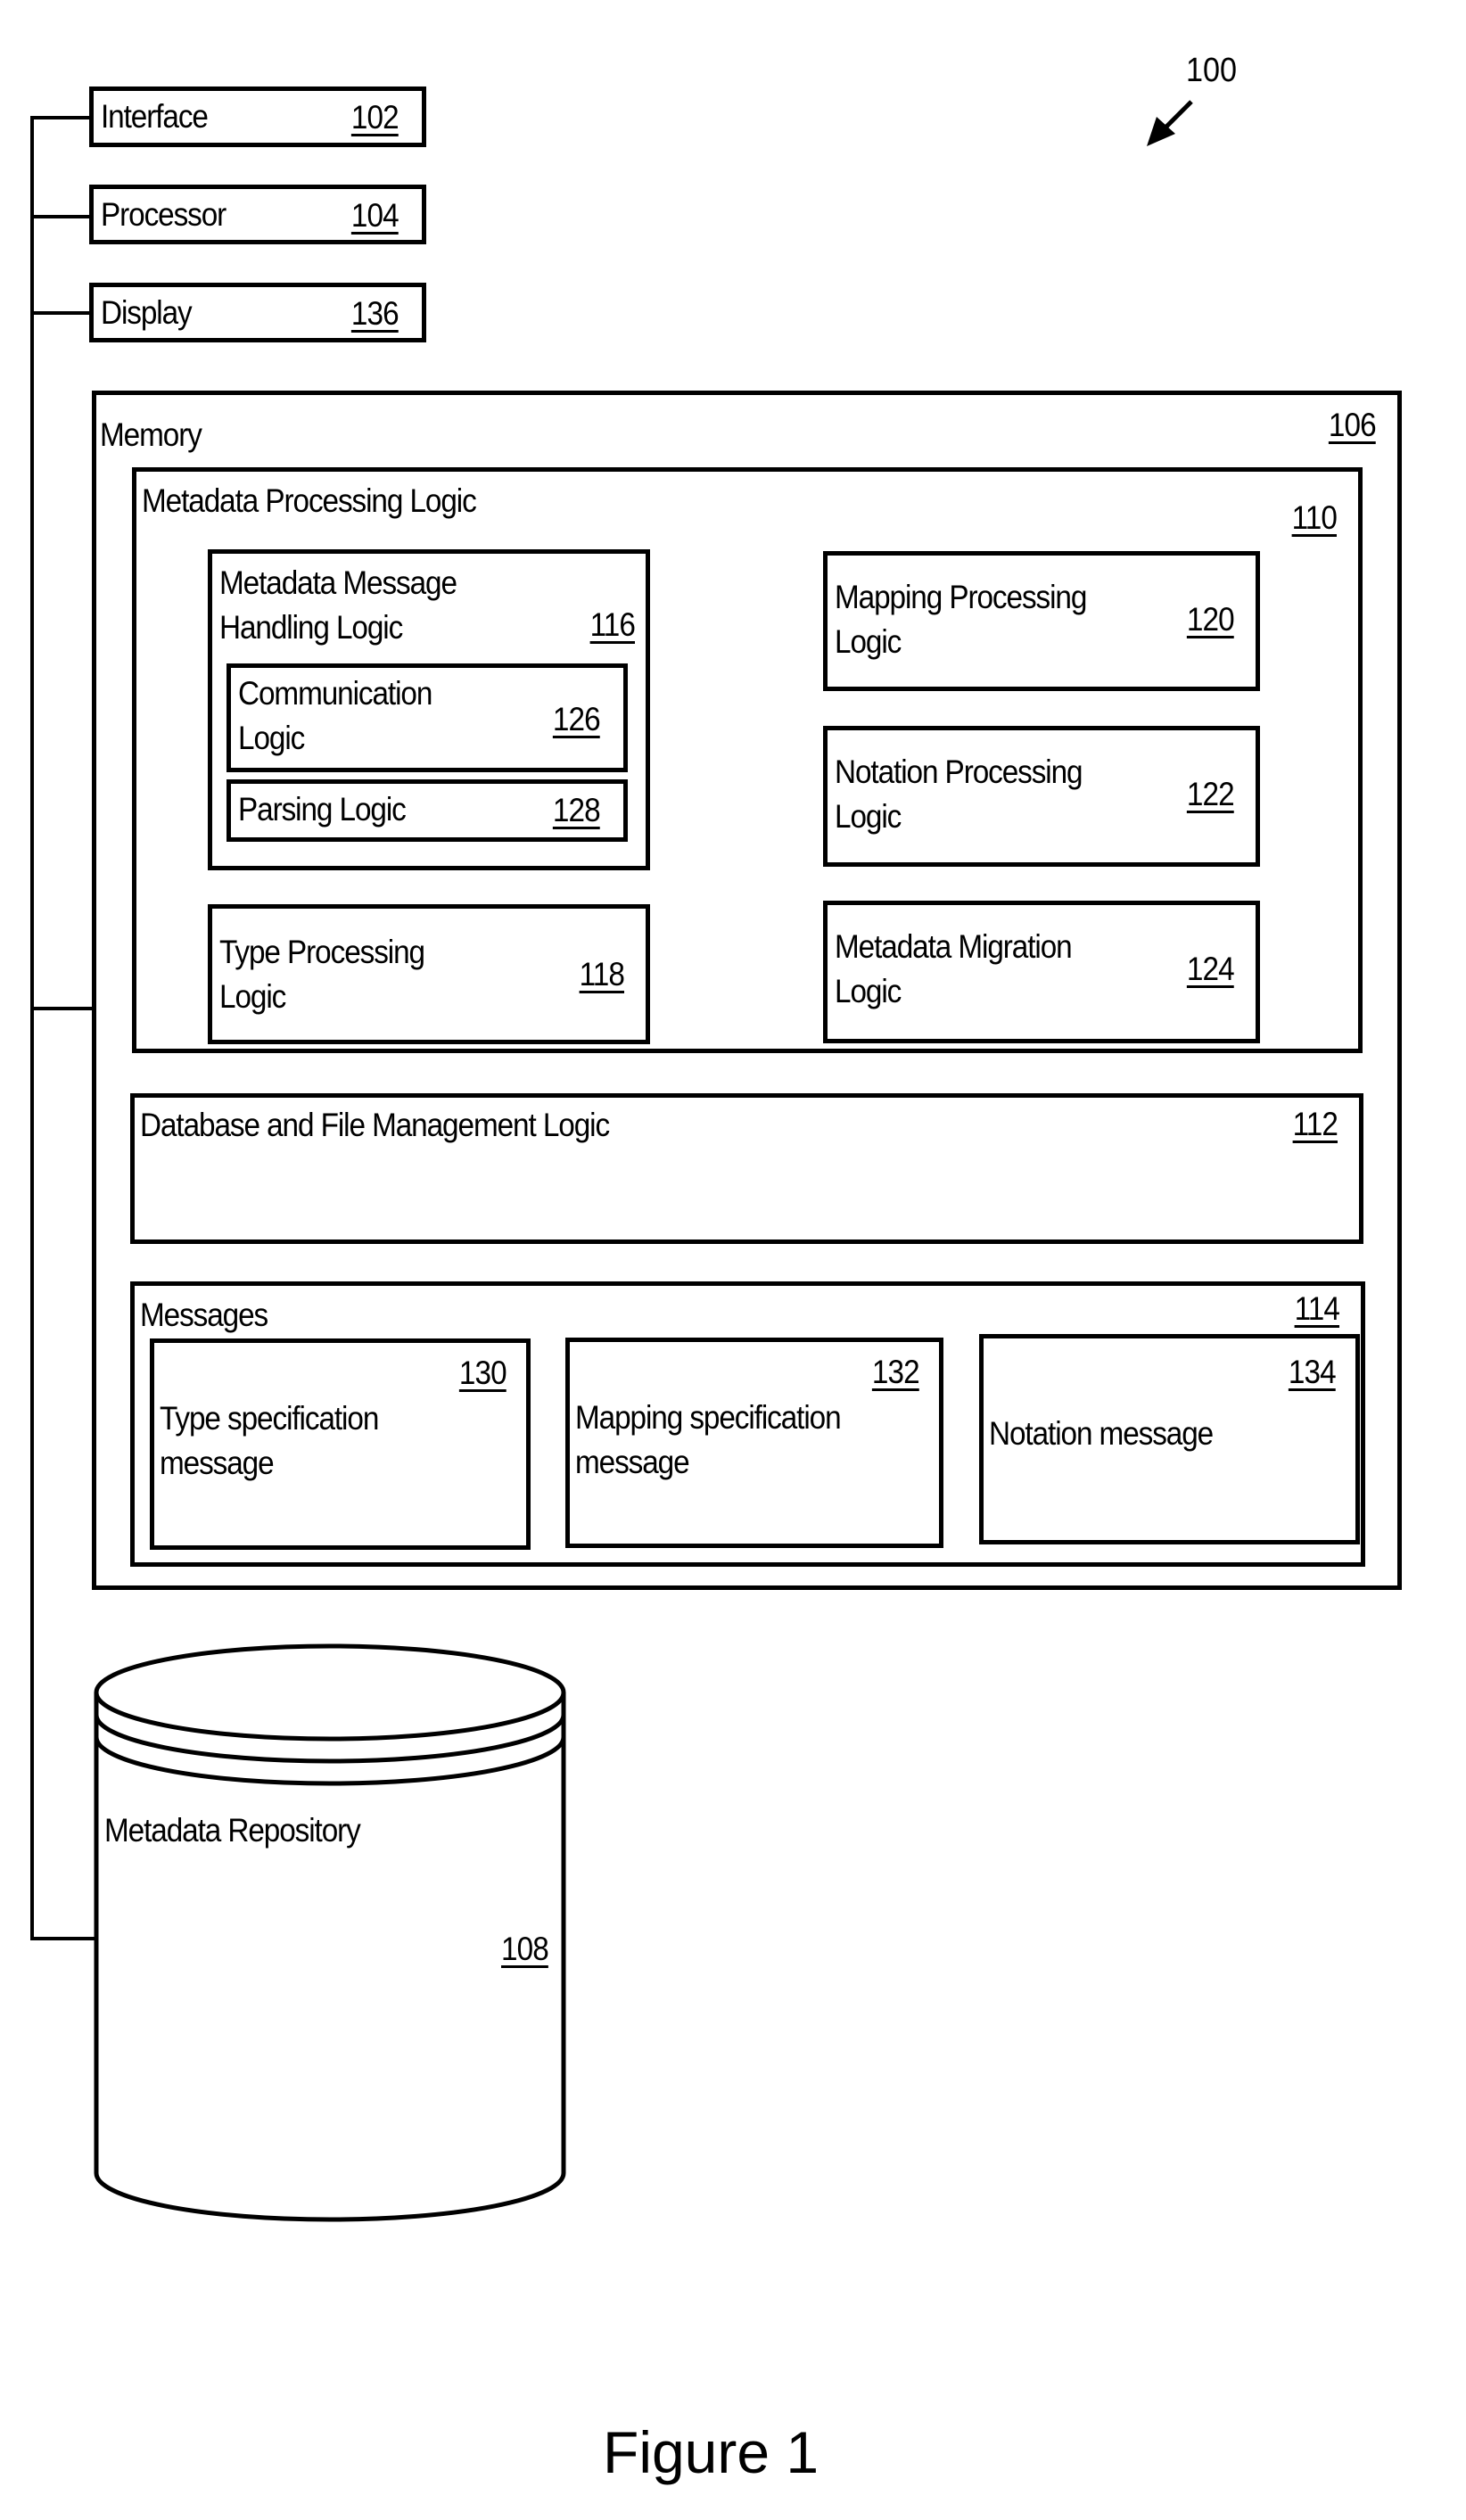  What do you see at coordinates (257, 116) in the screenshot?
I see `interface-box: Interface 102` at bounding box center [257, 116].